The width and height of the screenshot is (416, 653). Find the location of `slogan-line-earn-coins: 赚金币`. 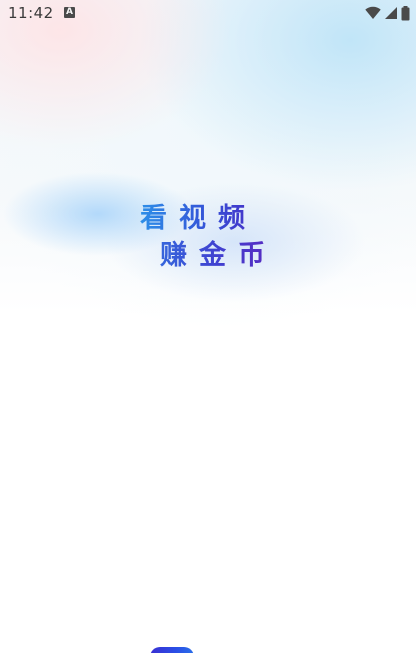

slogan-line-earn-coins: 赚金币 is located at coordinates (218, 252).